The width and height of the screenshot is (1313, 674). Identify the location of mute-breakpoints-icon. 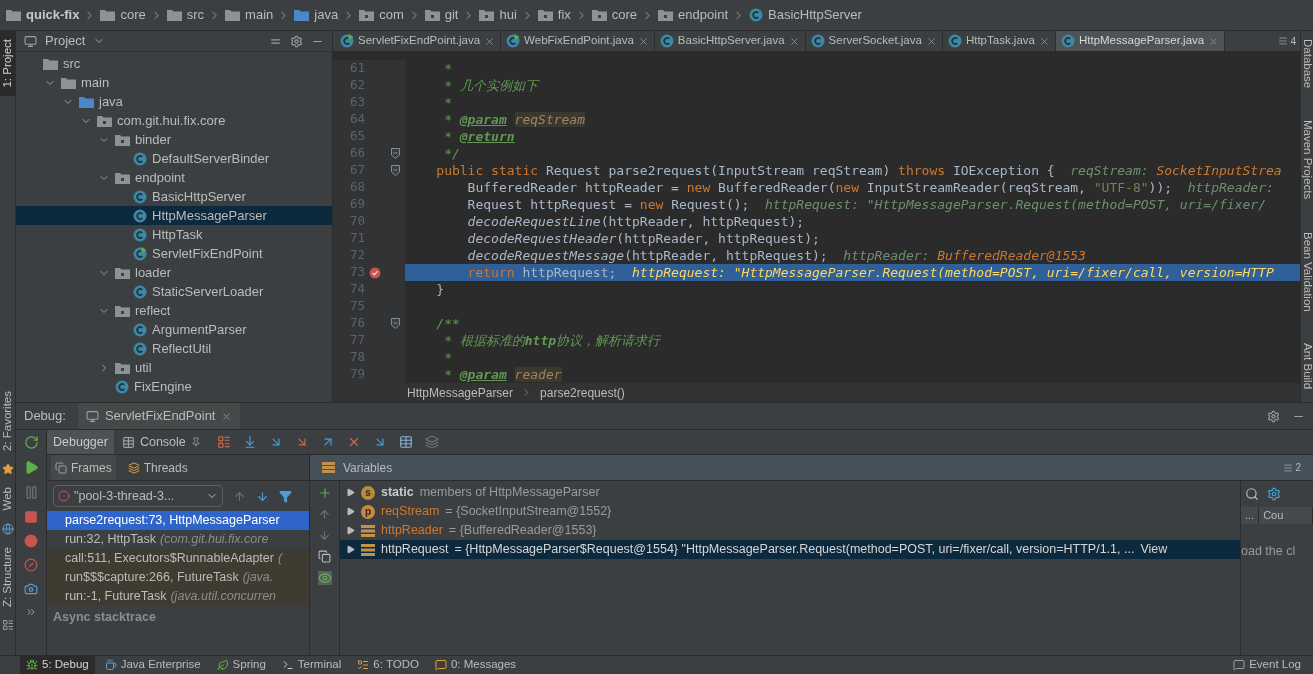
(31, 565).